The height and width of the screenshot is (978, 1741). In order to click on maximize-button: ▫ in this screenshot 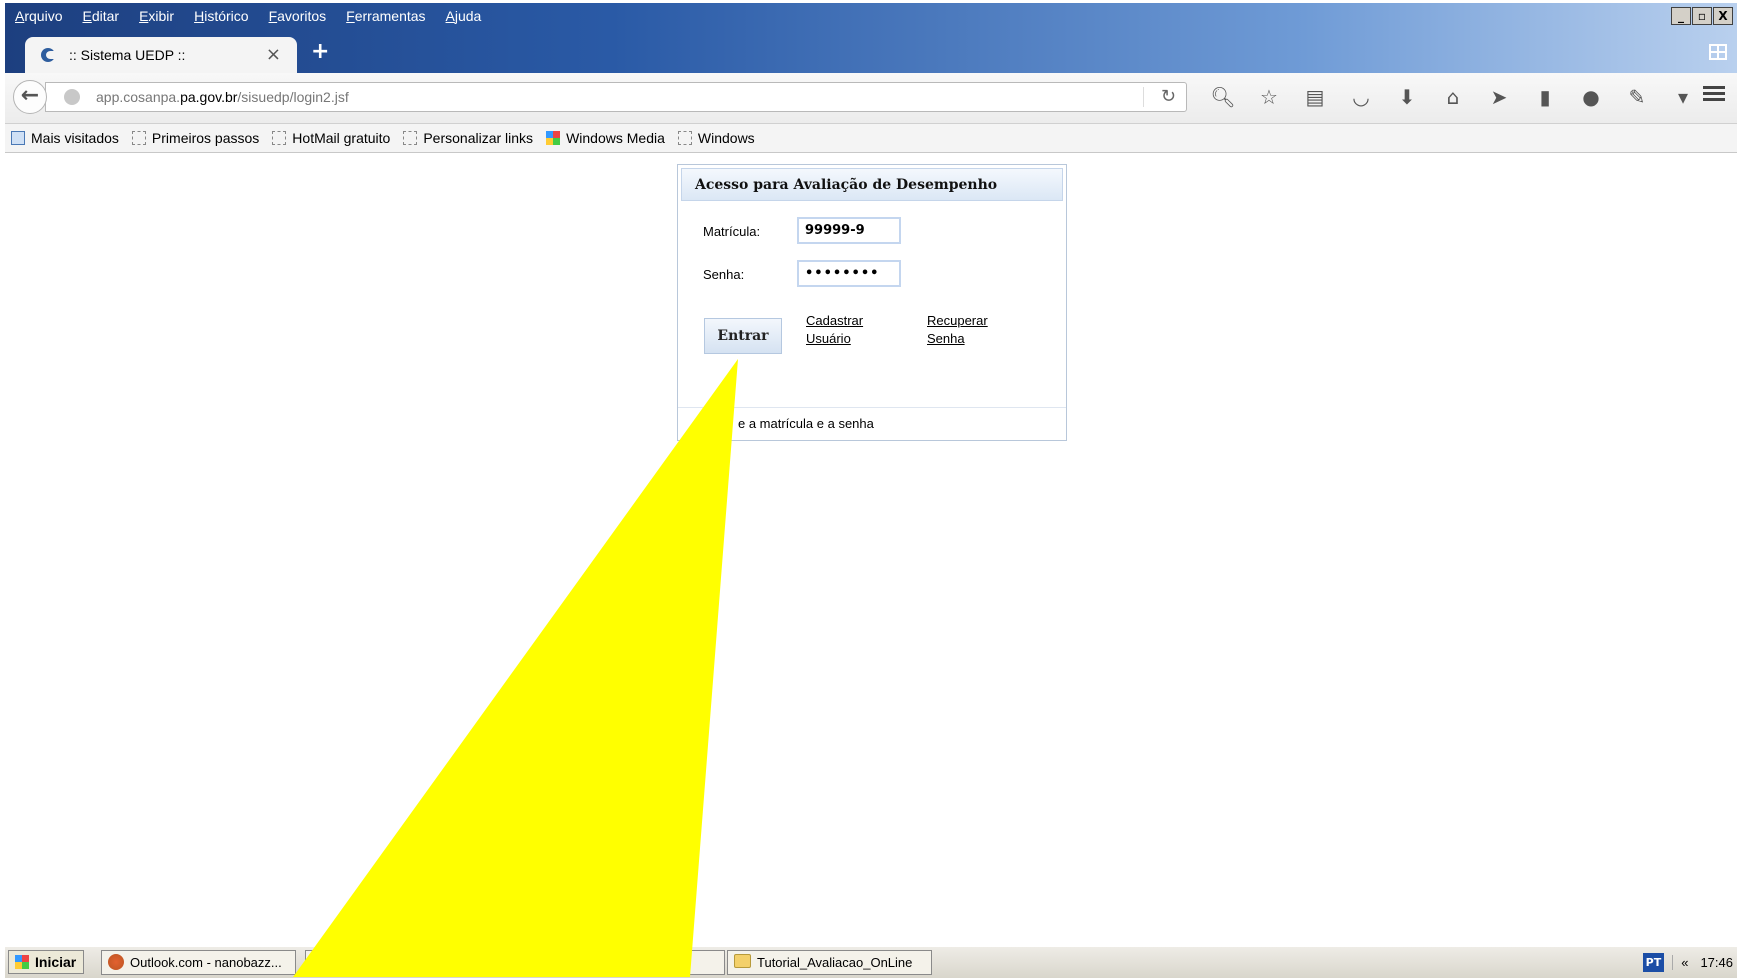, I will do `click(1702, 16)`.